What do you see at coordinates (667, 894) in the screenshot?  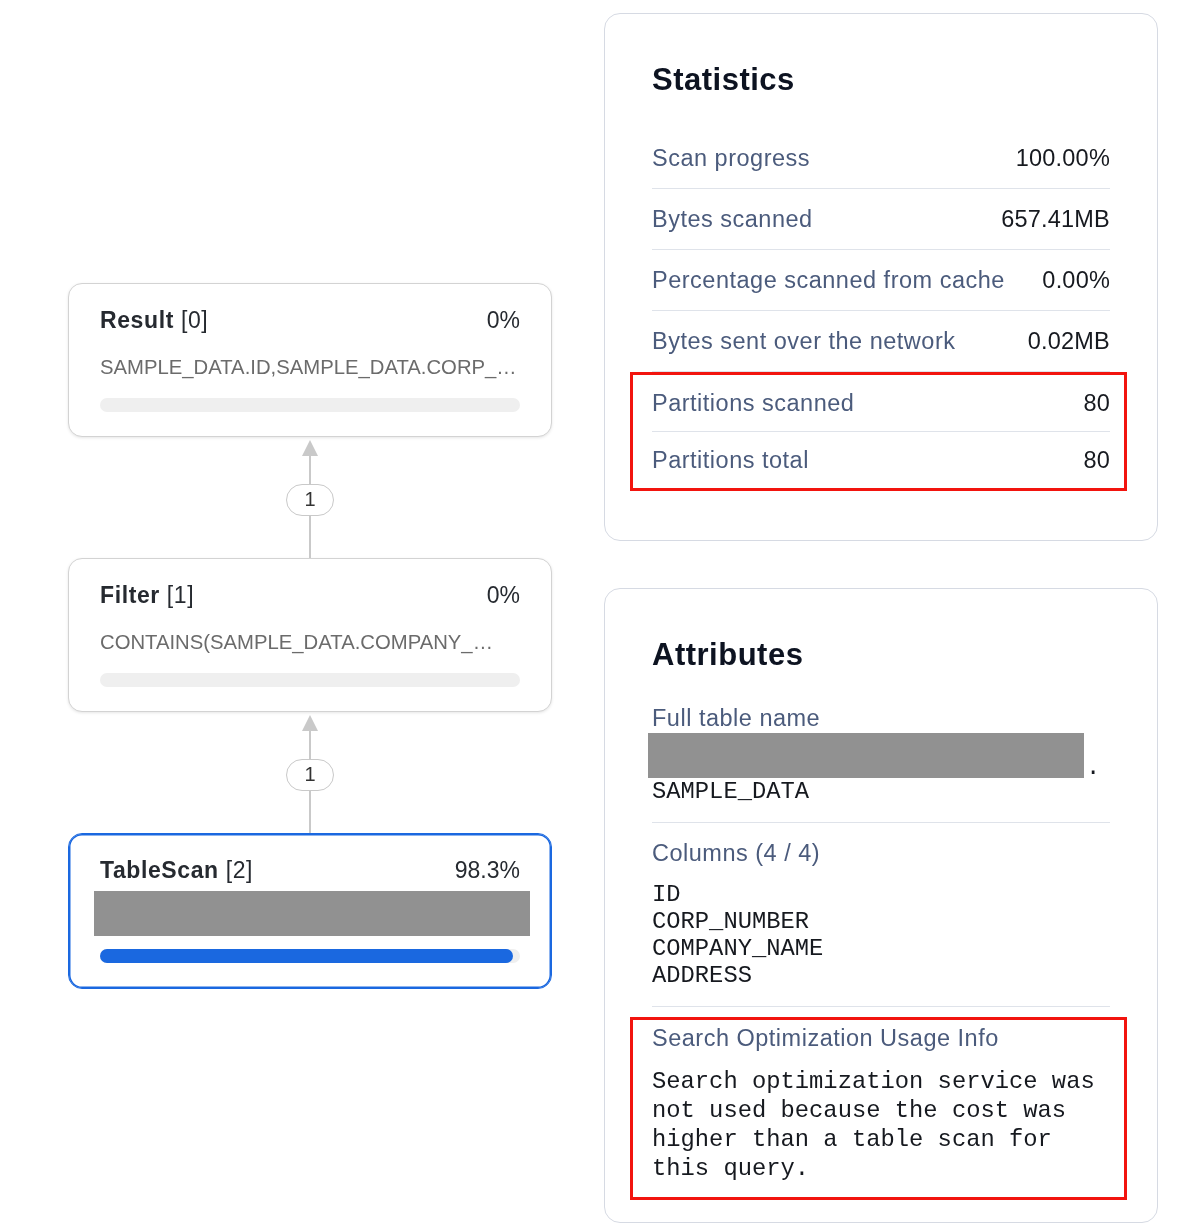 I see `column-name: ID` at bounding box center [667, 894].